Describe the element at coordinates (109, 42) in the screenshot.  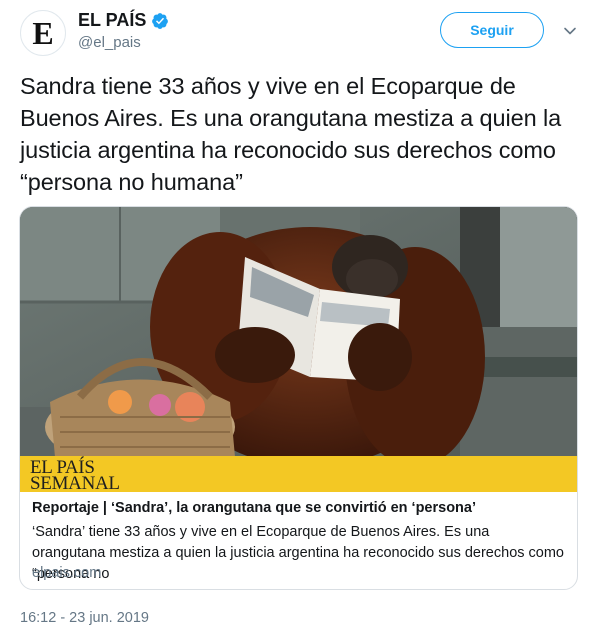
I see `handle: @el_pais` at that location.